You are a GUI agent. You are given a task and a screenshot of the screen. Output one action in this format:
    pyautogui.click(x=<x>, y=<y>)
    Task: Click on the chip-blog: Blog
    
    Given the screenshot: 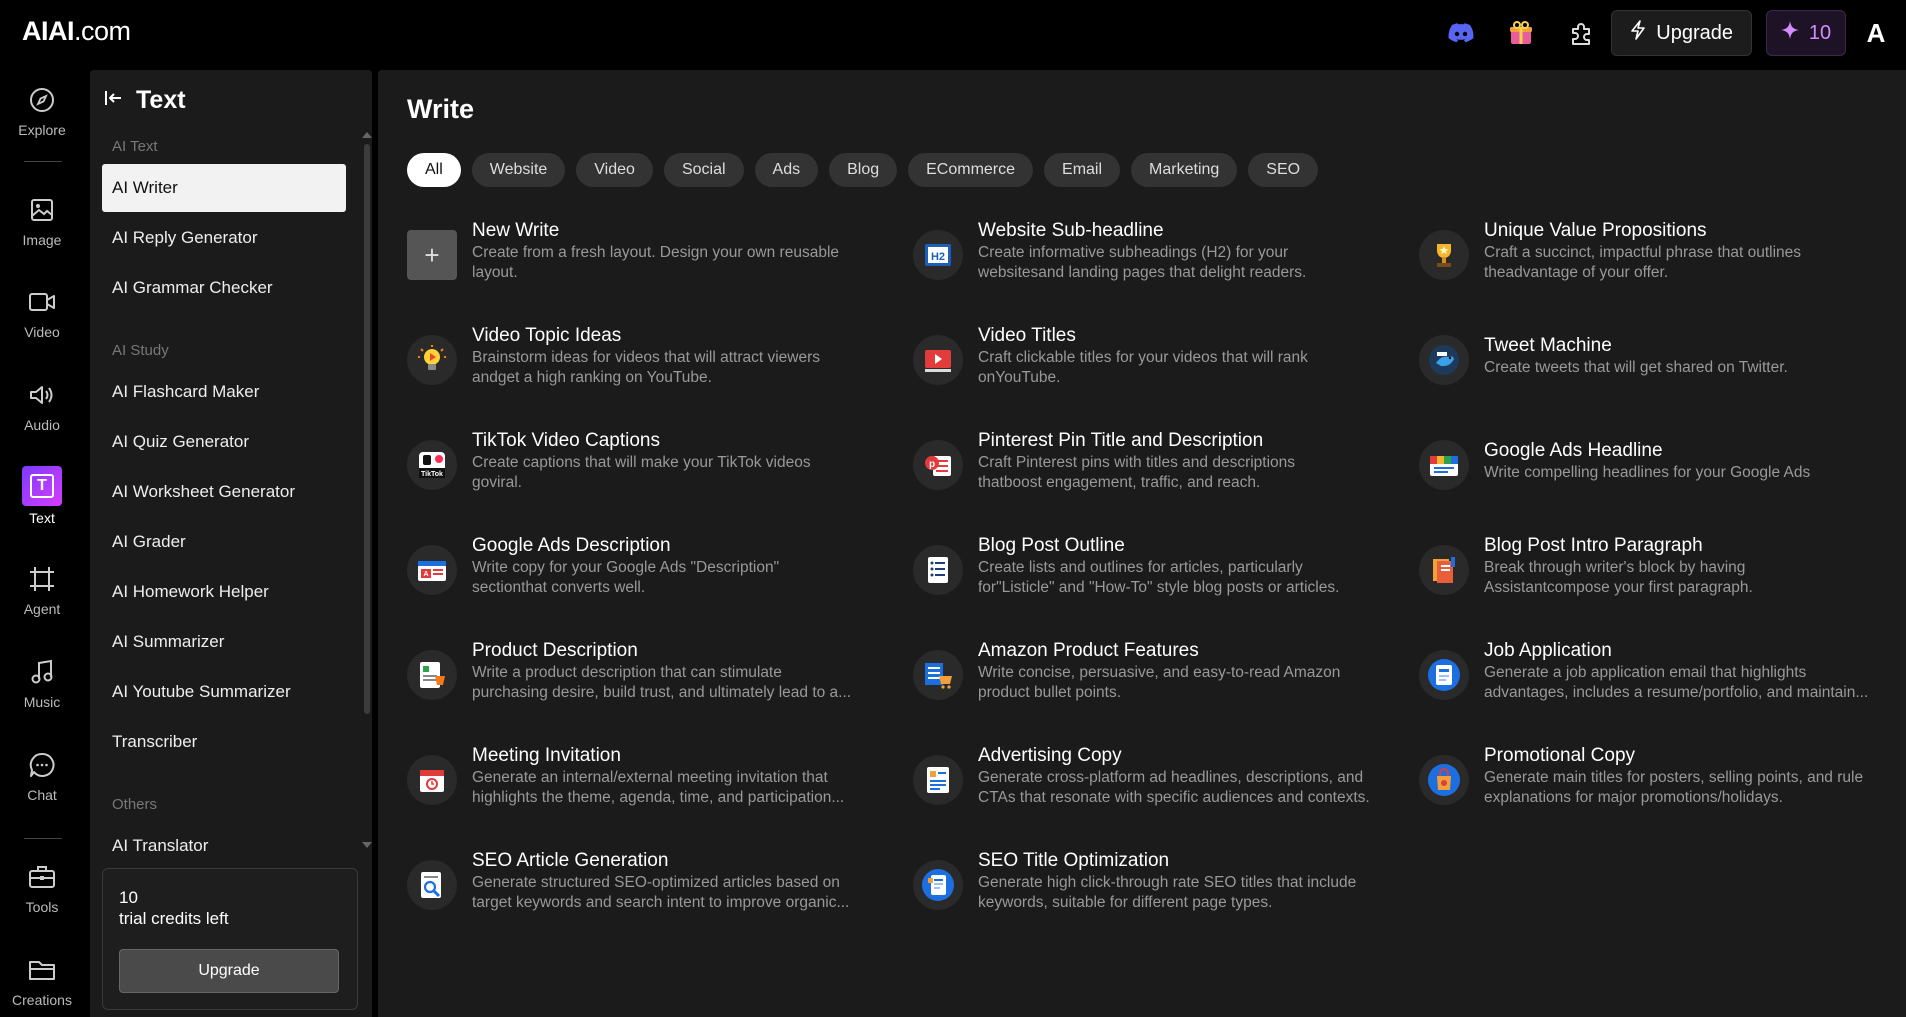 What is the action you would take?
    pyautogui.click(x=863, y=170)
    